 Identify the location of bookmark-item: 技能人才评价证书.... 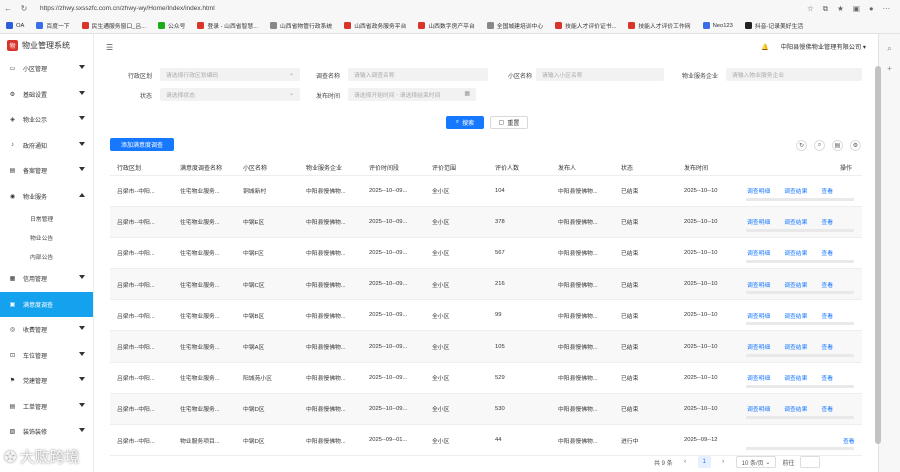
(585, 25).